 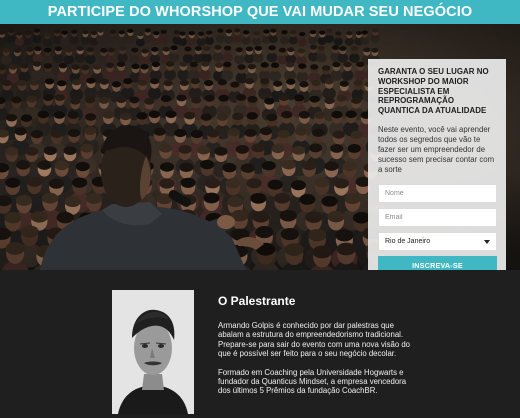 I want to click on speaker-portrait-image, so click(x=153, y=352).